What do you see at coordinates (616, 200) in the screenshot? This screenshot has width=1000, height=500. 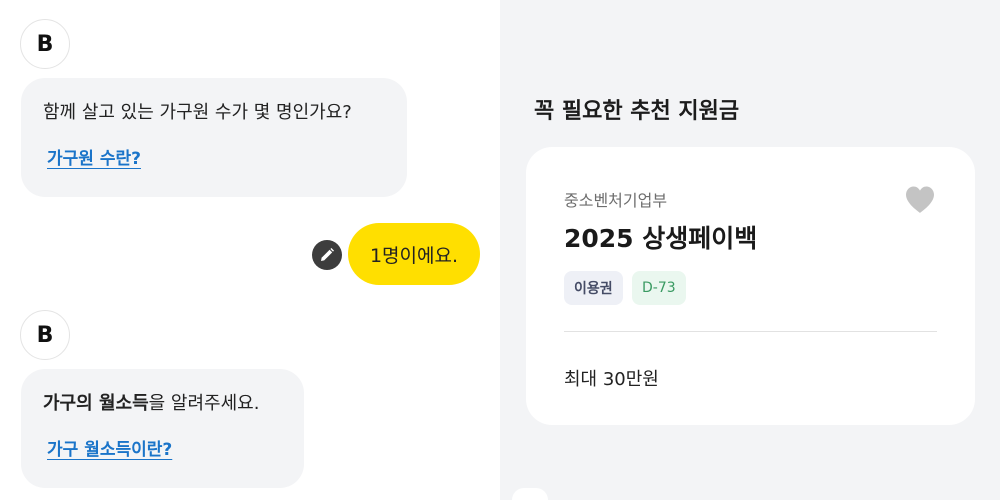 I see `card-organization: 중소벤처기업부` at bounding box center [616, 200].